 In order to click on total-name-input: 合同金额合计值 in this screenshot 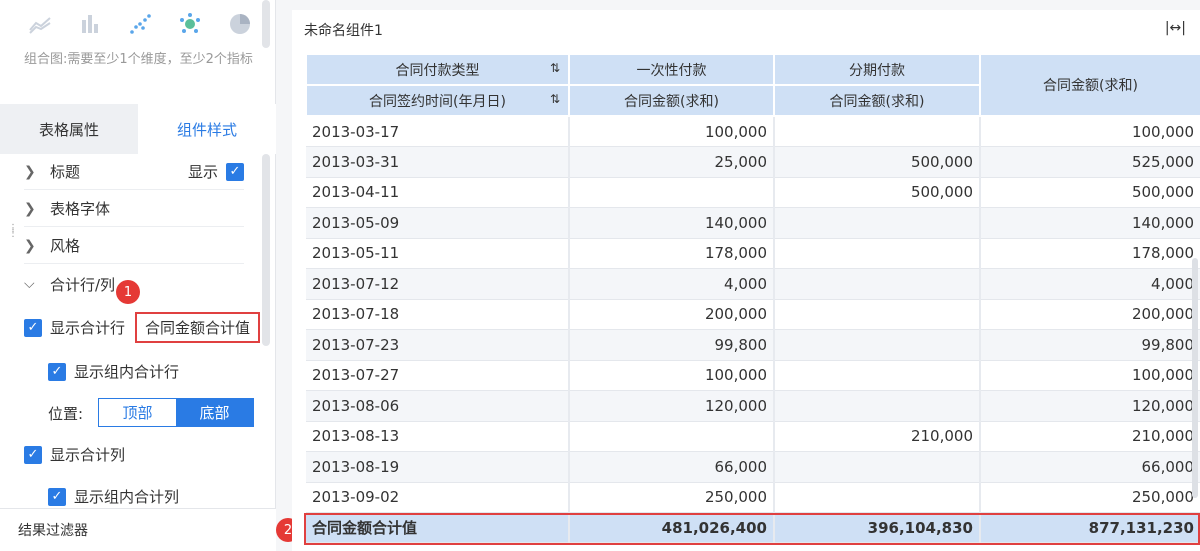, I will do `click(198, 327)`.